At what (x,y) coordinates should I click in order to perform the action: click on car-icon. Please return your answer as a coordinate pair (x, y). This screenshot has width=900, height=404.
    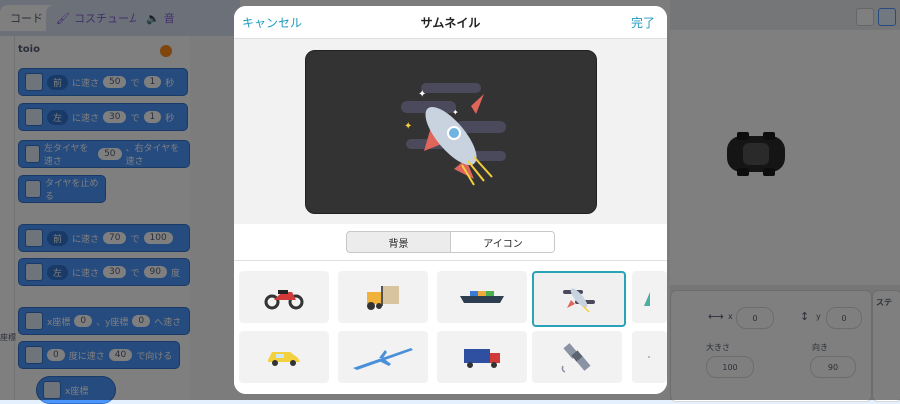
    Looking at the image, I should click on (284, 359).